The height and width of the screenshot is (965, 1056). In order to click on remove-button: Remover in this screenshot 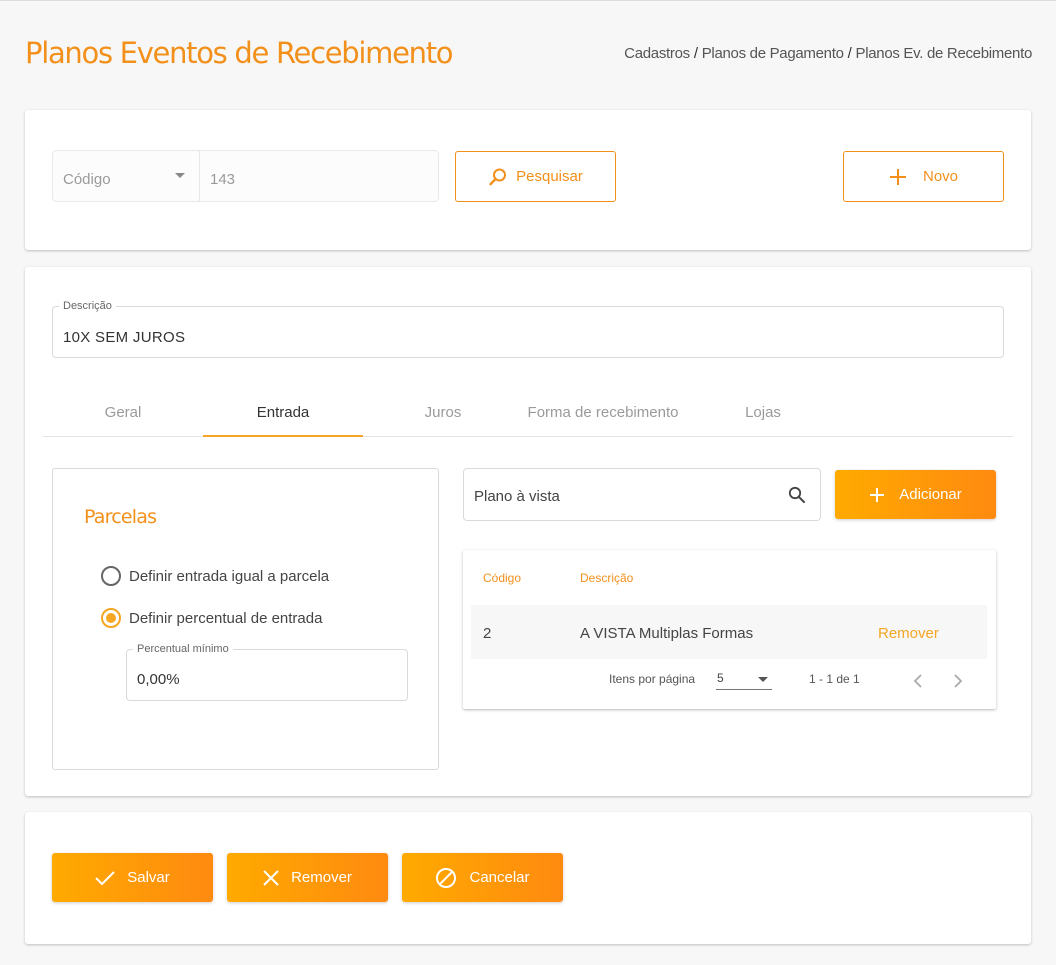, I will do `click(307, 877)`.